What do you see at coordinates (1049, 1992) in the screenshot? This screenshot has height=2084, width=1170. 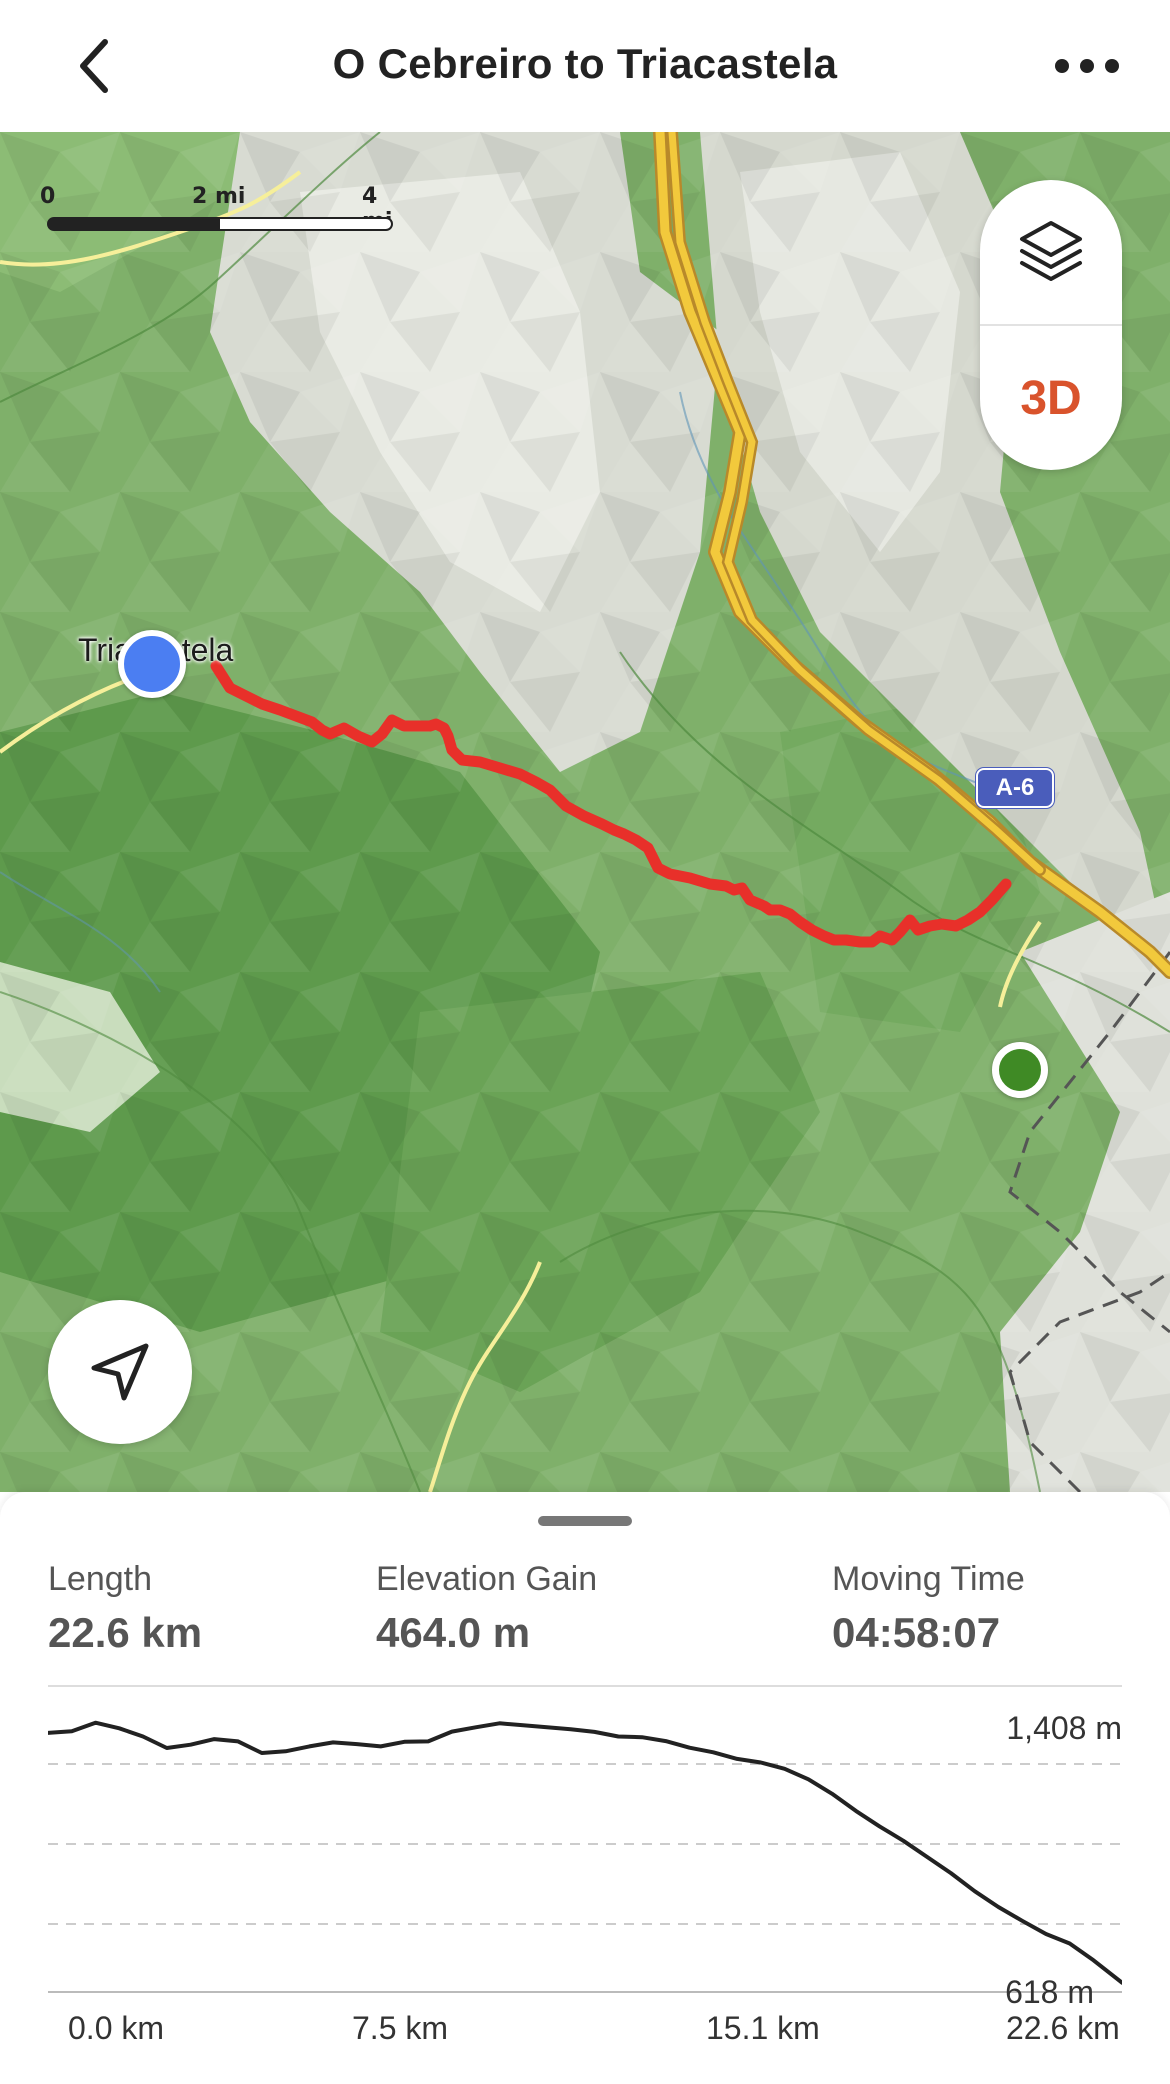 I see `y-min-label: 618 m` at bounding box center [1049, 1992].